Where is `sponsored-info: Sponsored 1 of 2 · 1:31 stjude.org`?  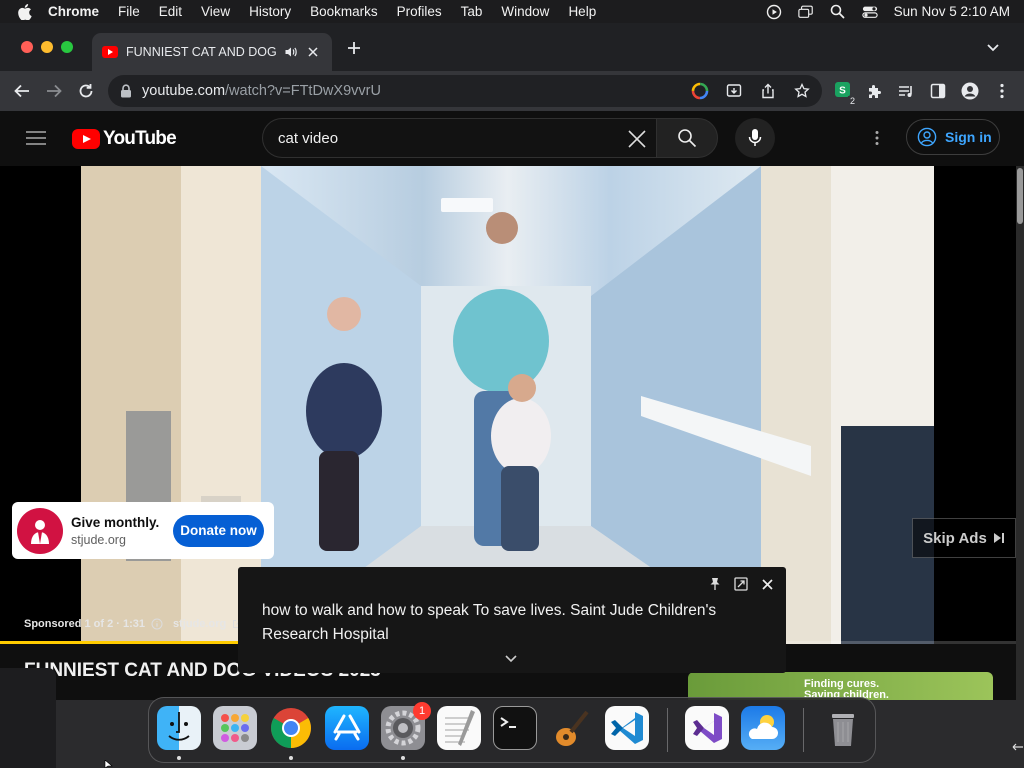 sponsored-info: Sponsored 1 of 2 · 1:31 stjude.org is located at coordinates (133, 624).